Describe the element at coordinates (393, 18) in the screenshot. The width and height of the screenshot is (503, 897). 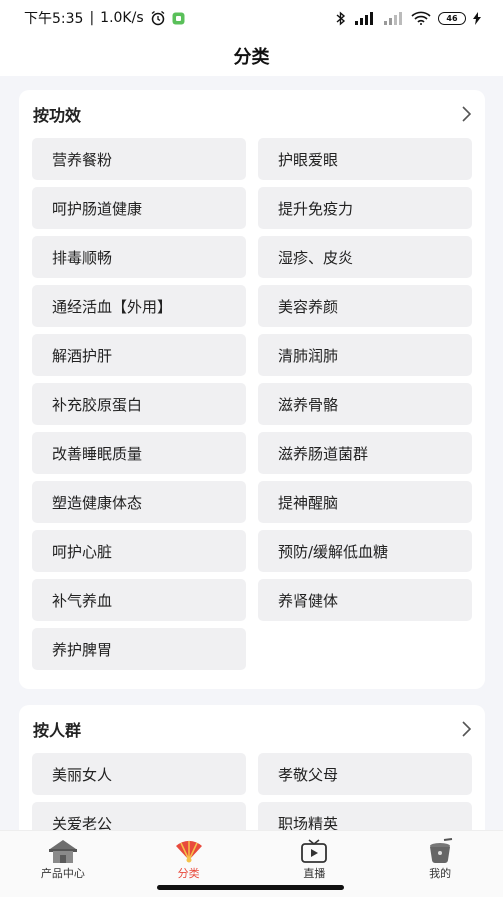
I see `signal-weak-icon` at that location.